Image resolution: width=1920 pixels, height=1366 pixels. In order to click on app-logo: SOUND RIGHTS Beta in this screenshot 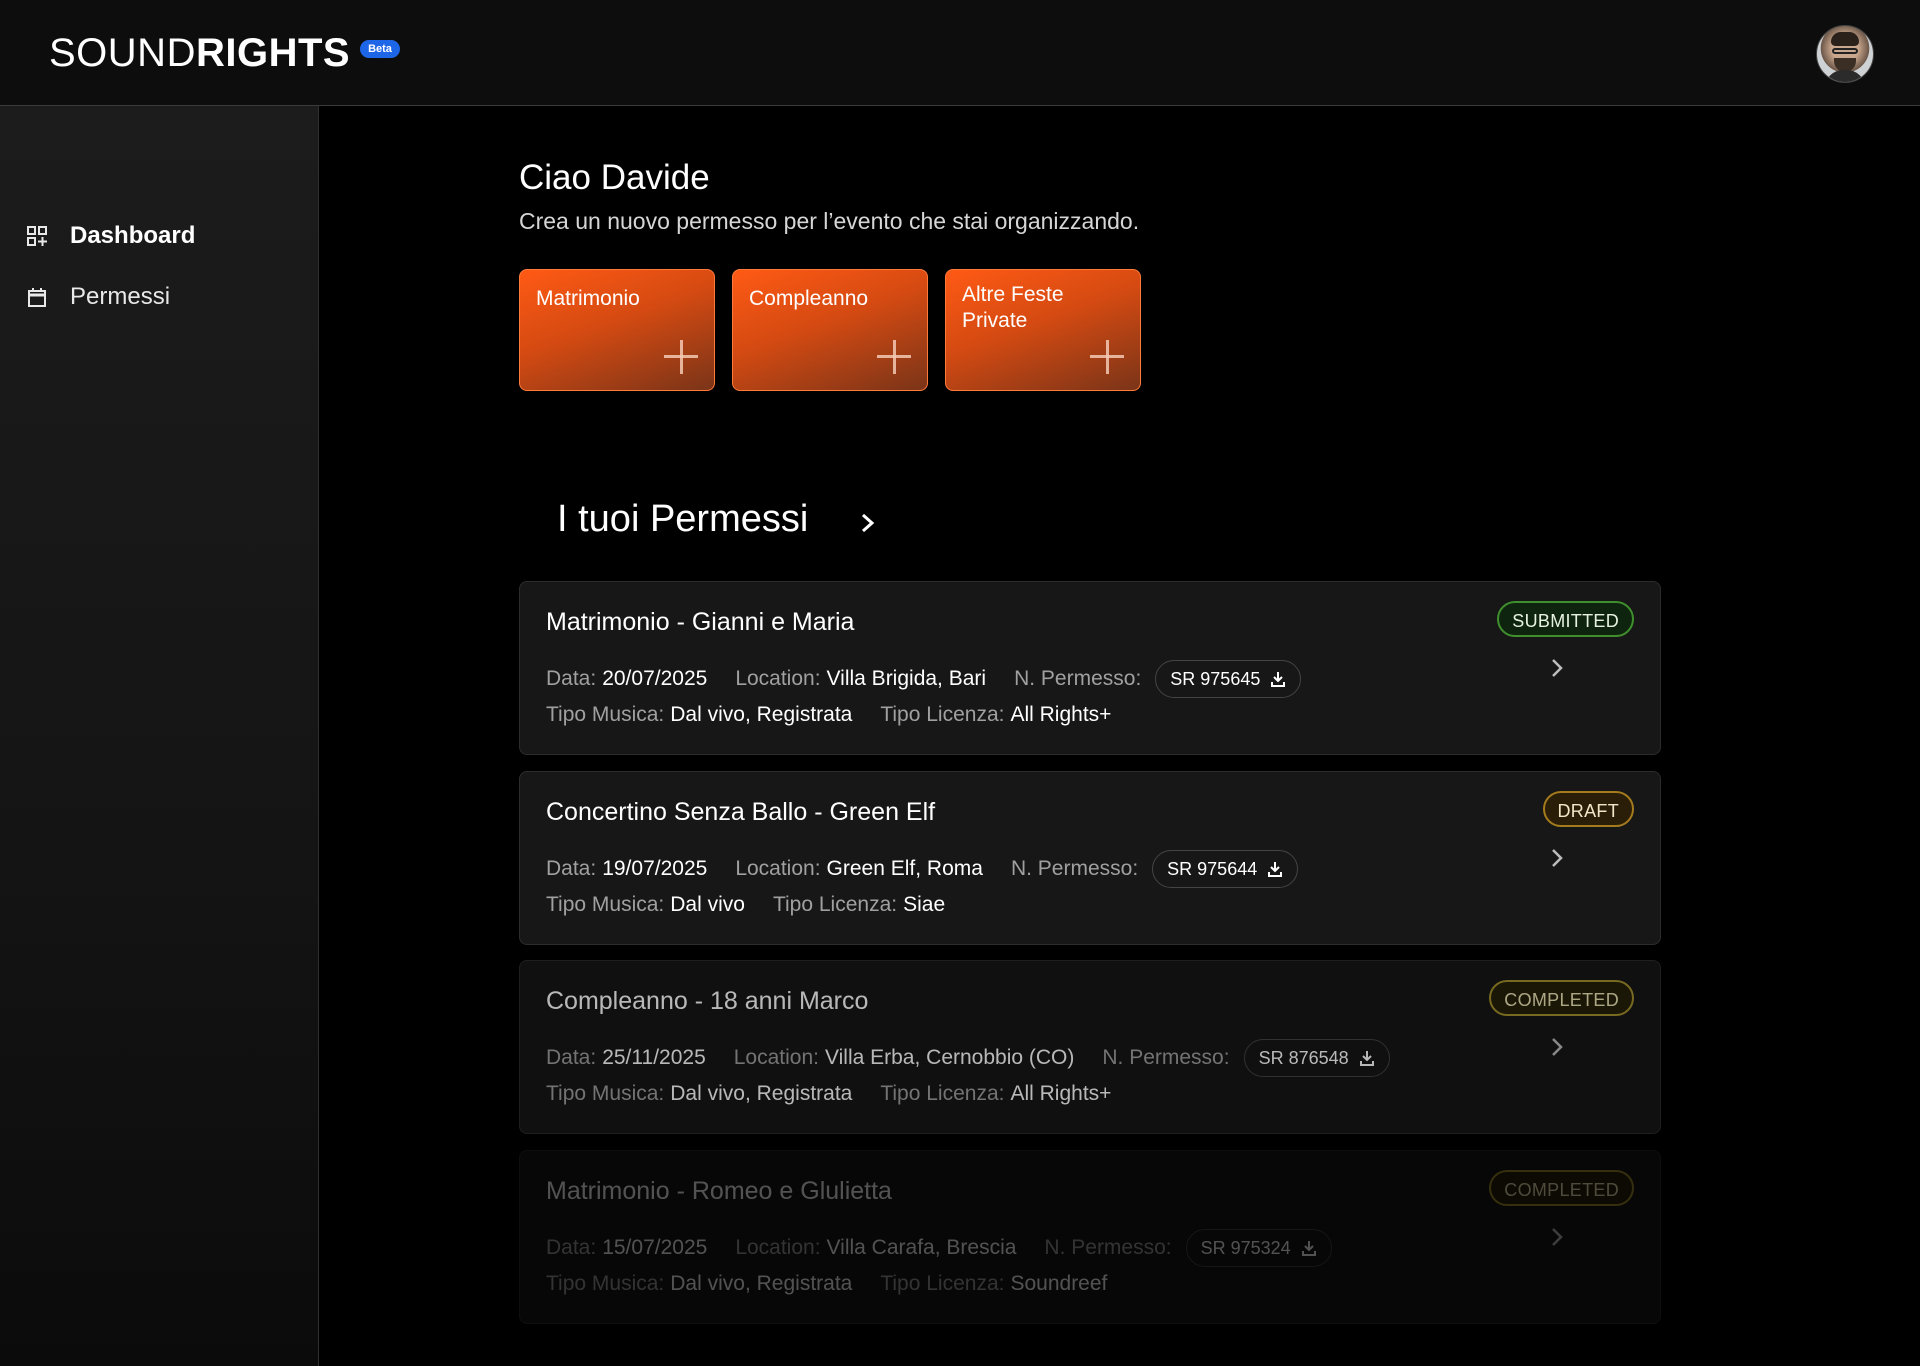, I will do `click(224, 53)`.